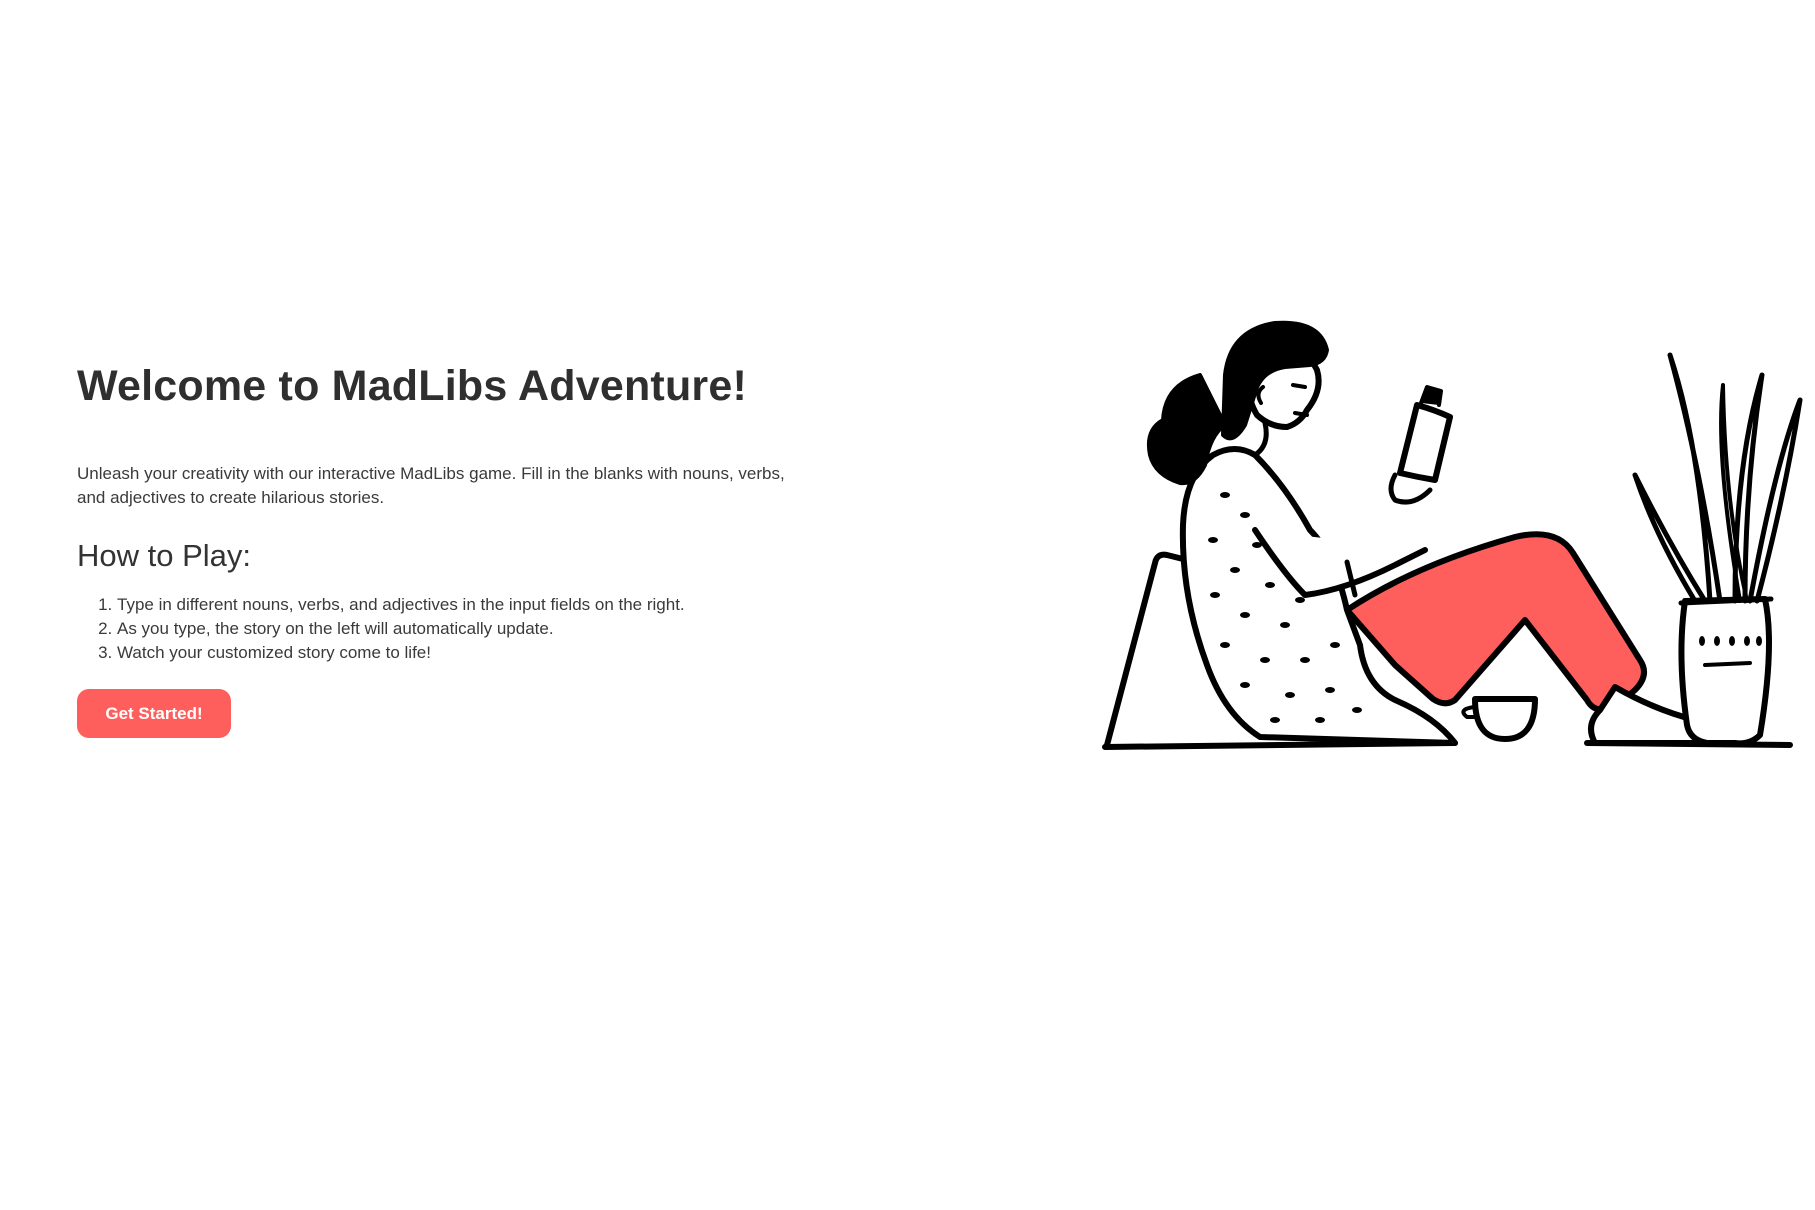  Describe the element at coordinates (412, 386) in the screenshot. I see `page-title: Welcome to MadLibs Adventure!` at that location.